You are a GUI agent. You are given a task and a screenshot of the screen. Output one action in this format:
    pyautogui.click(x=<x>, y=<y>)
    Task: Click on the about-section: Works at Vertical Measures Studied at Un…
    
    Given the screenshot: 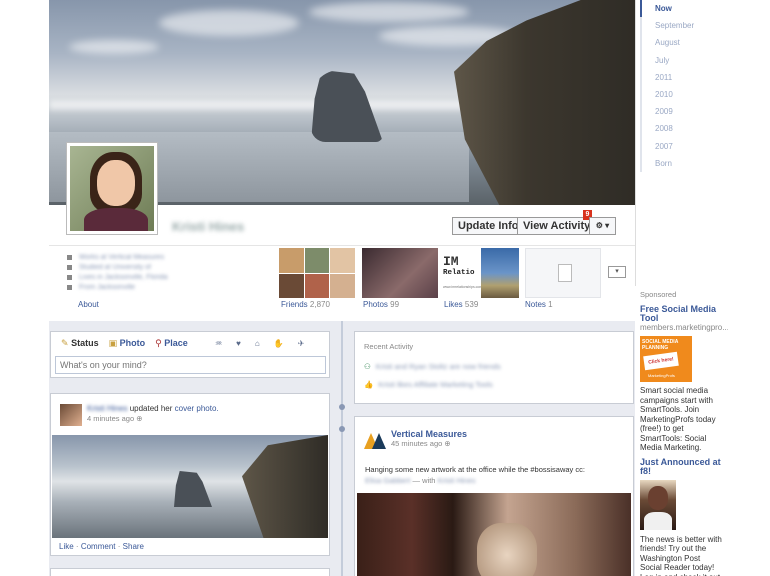 What is the action you would take?
    pyautogui.click(x=167, y=272)
    